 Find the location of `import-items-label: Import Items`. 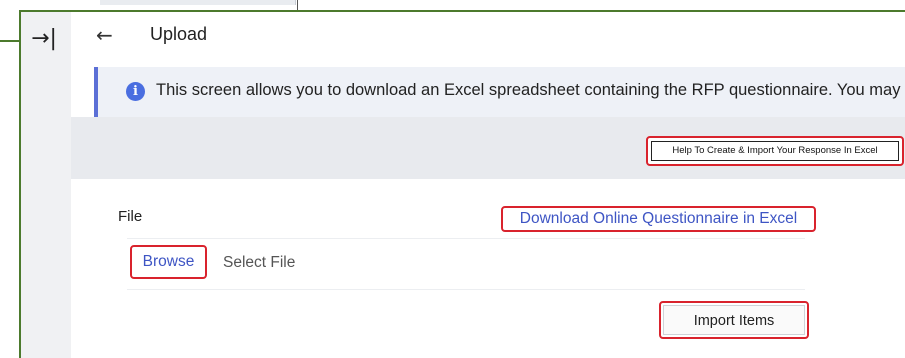

import-items-label: Import Items is located at coordinates (734, 320).